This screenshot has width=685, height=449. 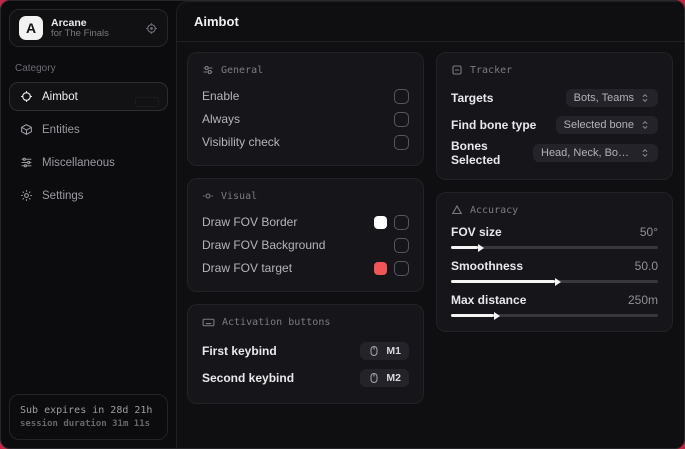 What do you see at coordinates (476, 153) in the screenshot?
I see `setting-label: Bones Selected` at bounding box center [476, 153].